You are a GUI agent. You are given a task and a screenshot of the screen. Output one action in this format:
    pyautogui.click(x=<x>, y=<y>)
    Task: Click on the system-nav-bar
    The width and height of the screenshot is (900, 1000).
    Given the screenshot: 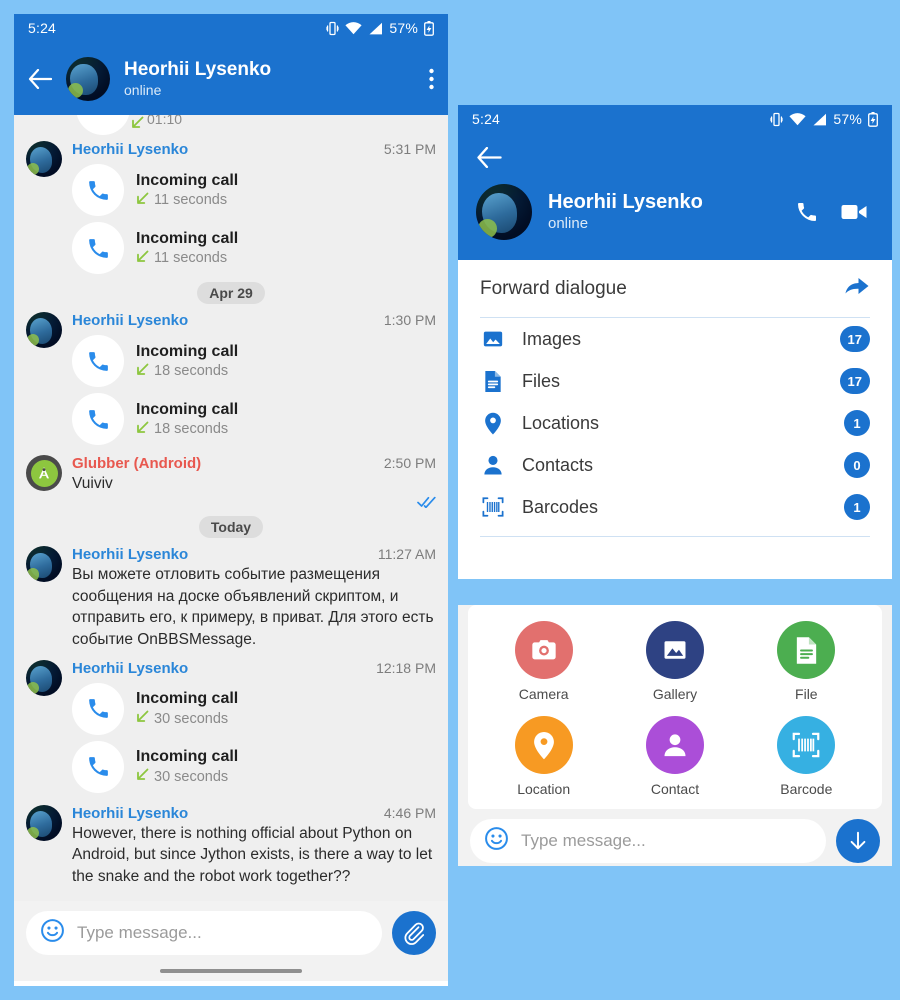 What is the action you would take?
    pyautogui.click(x=231, y=971)
    